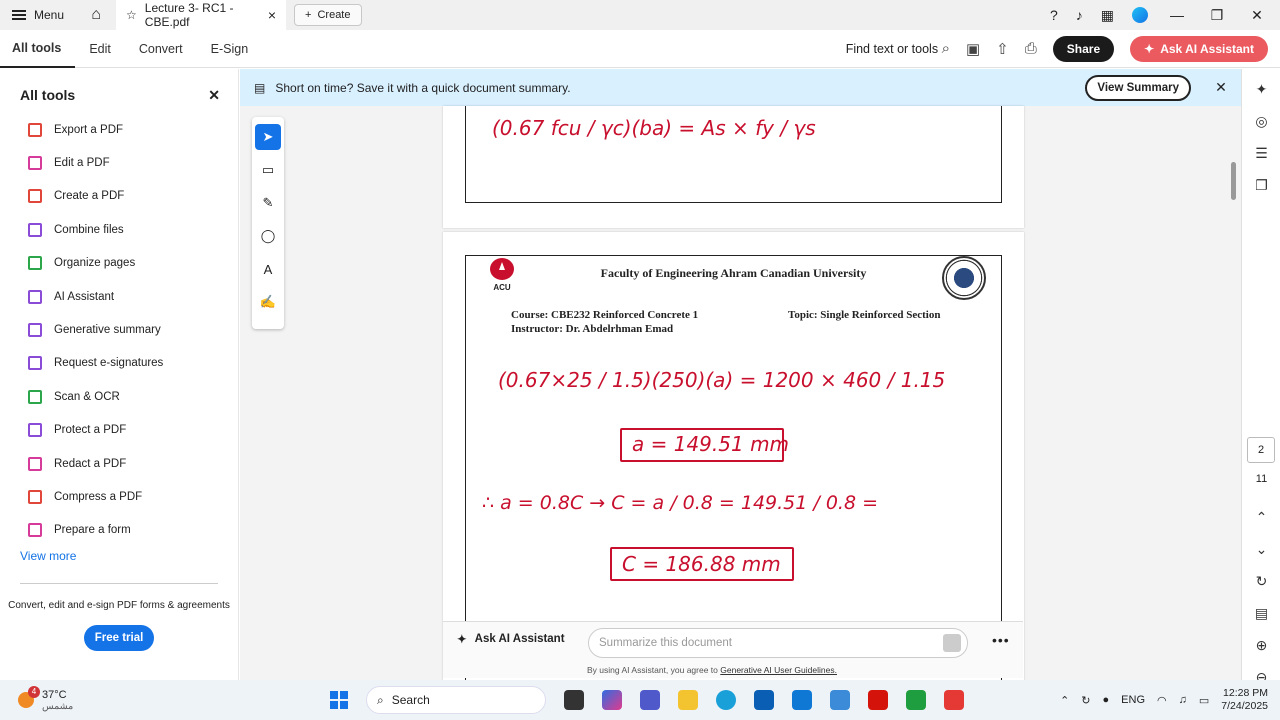 The width and height of the screenshot is (1280, 720). What do you see at coordinates (1261, 89) in the screenshot?
I see `ai-panel-icon: ✦` at bounding box center [1261, 89].